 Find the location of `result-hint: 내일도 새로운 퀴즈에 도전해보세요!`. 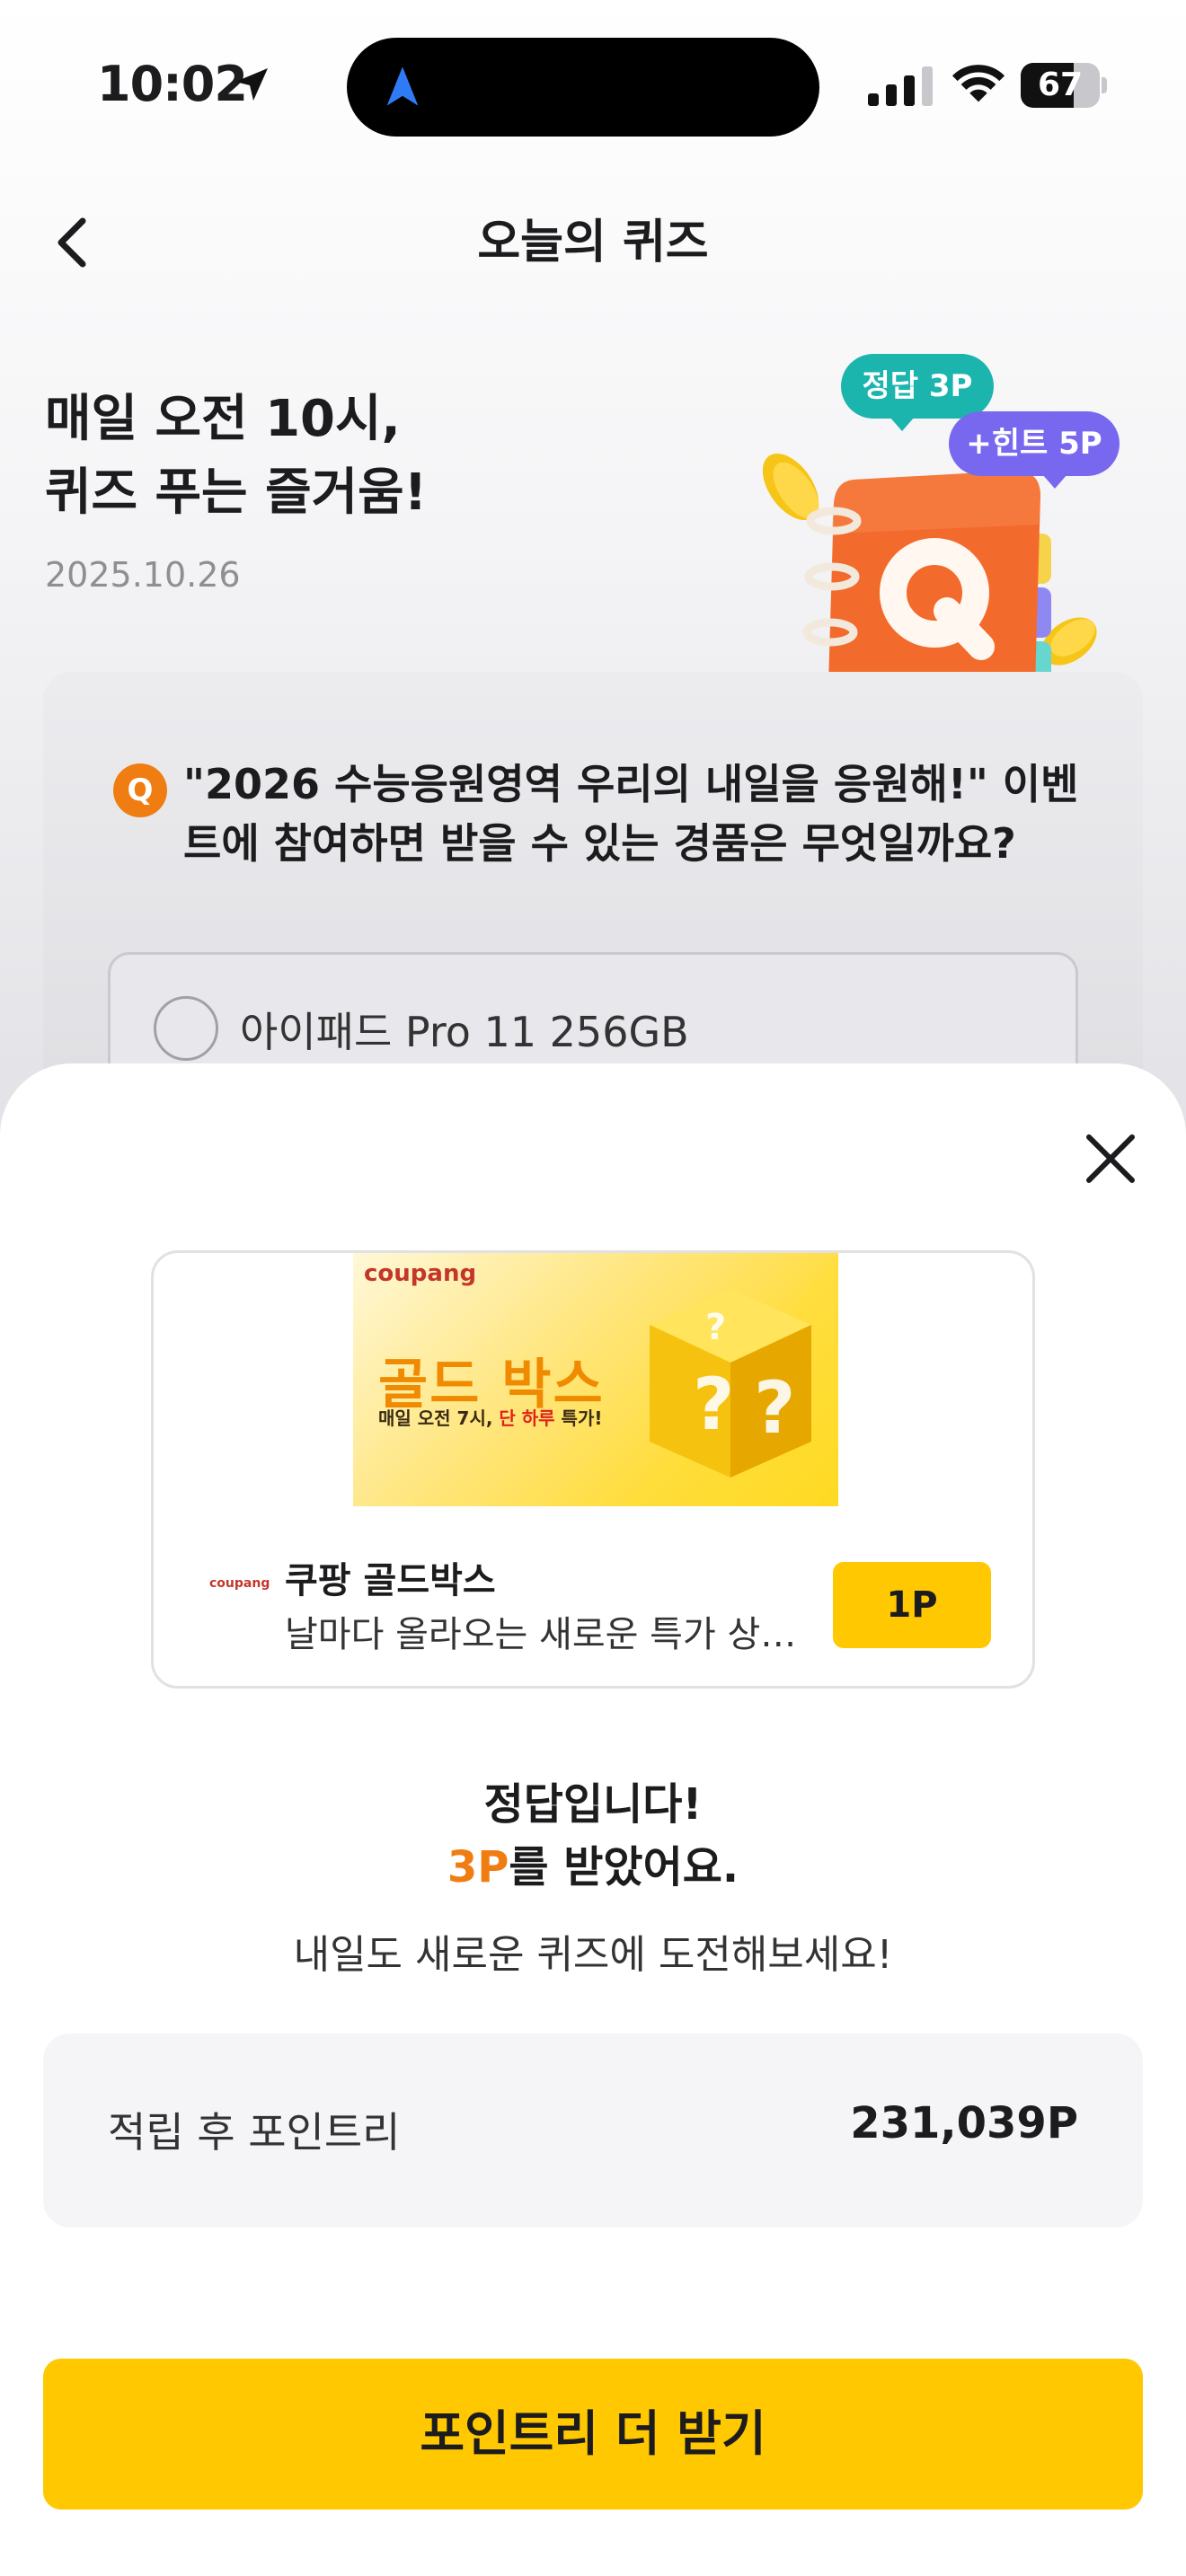

result-hint: 내일도 새로운 퀴즈에 도전해보세요! is located at coordinates (593, 1955).